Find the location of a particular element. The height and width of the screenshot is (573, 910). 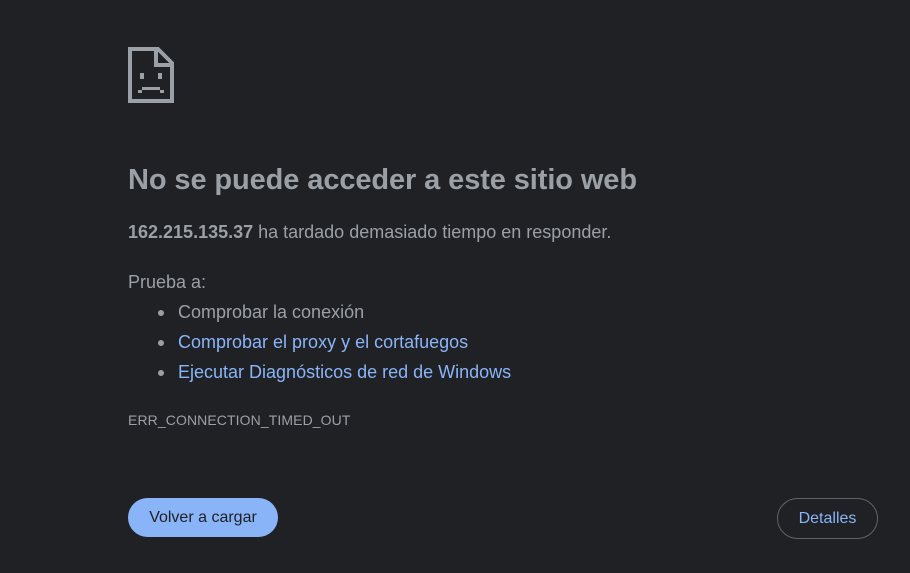

host-address: 162.215.135.37 is located at coordinates (191, 232).